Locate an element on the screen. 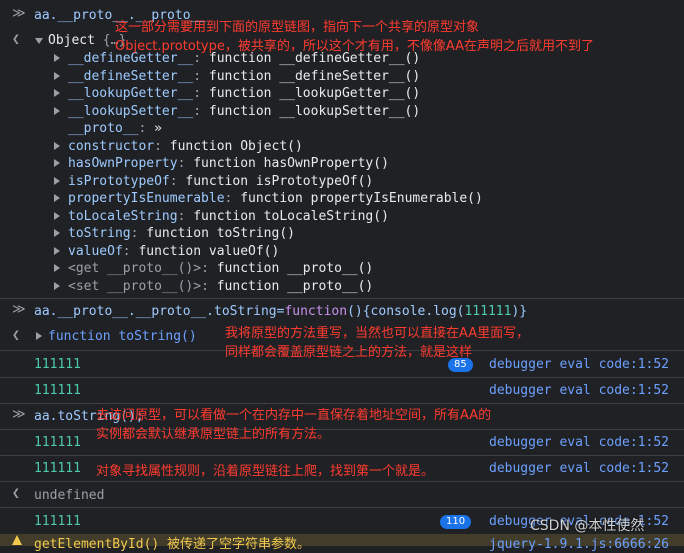  property-row: valueOf: function valueOf() is located at coordinates (173, 251).